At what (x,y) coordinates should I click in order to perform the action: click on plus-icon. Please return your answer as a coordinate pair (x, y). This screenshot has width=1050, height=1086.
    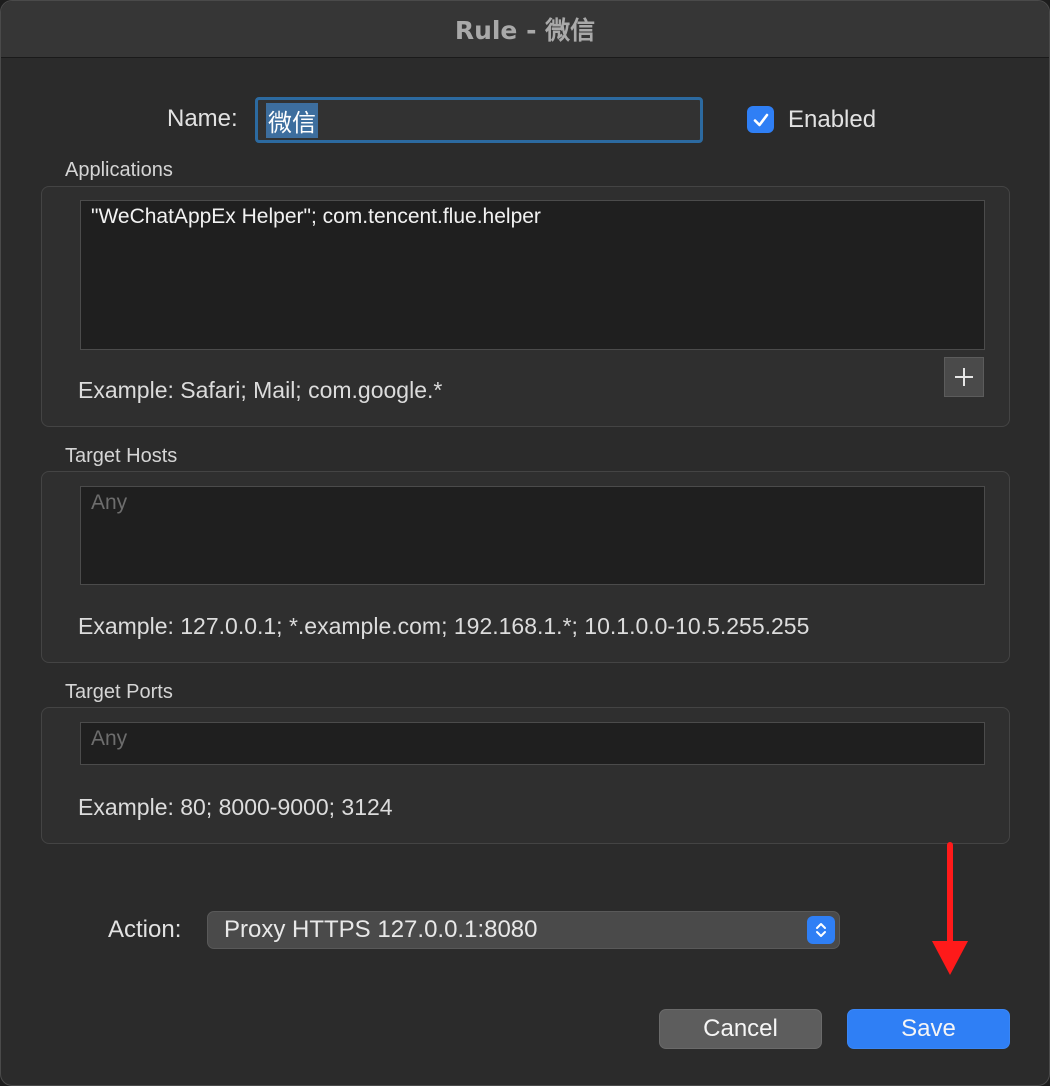
    Looking at the image, I should click on (964, 377).